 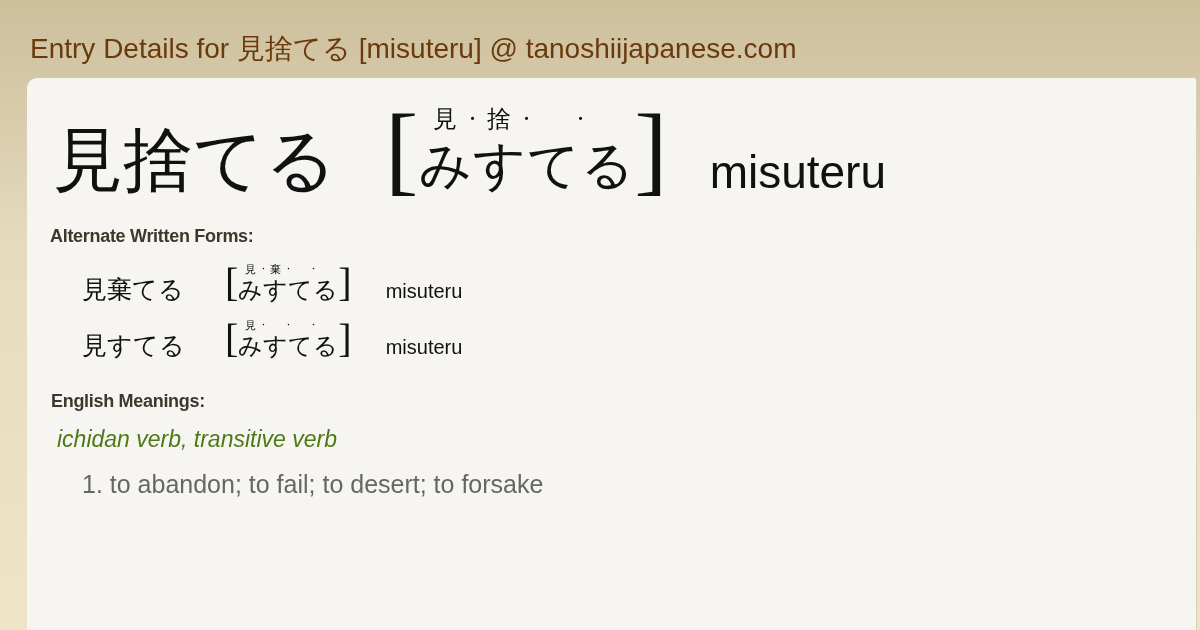 What do you see at coordinates (197, 439) in the screenshot?
I see `part-of-speech-text: ichidan verb, transitive verb` at bounding box center [197, 439].